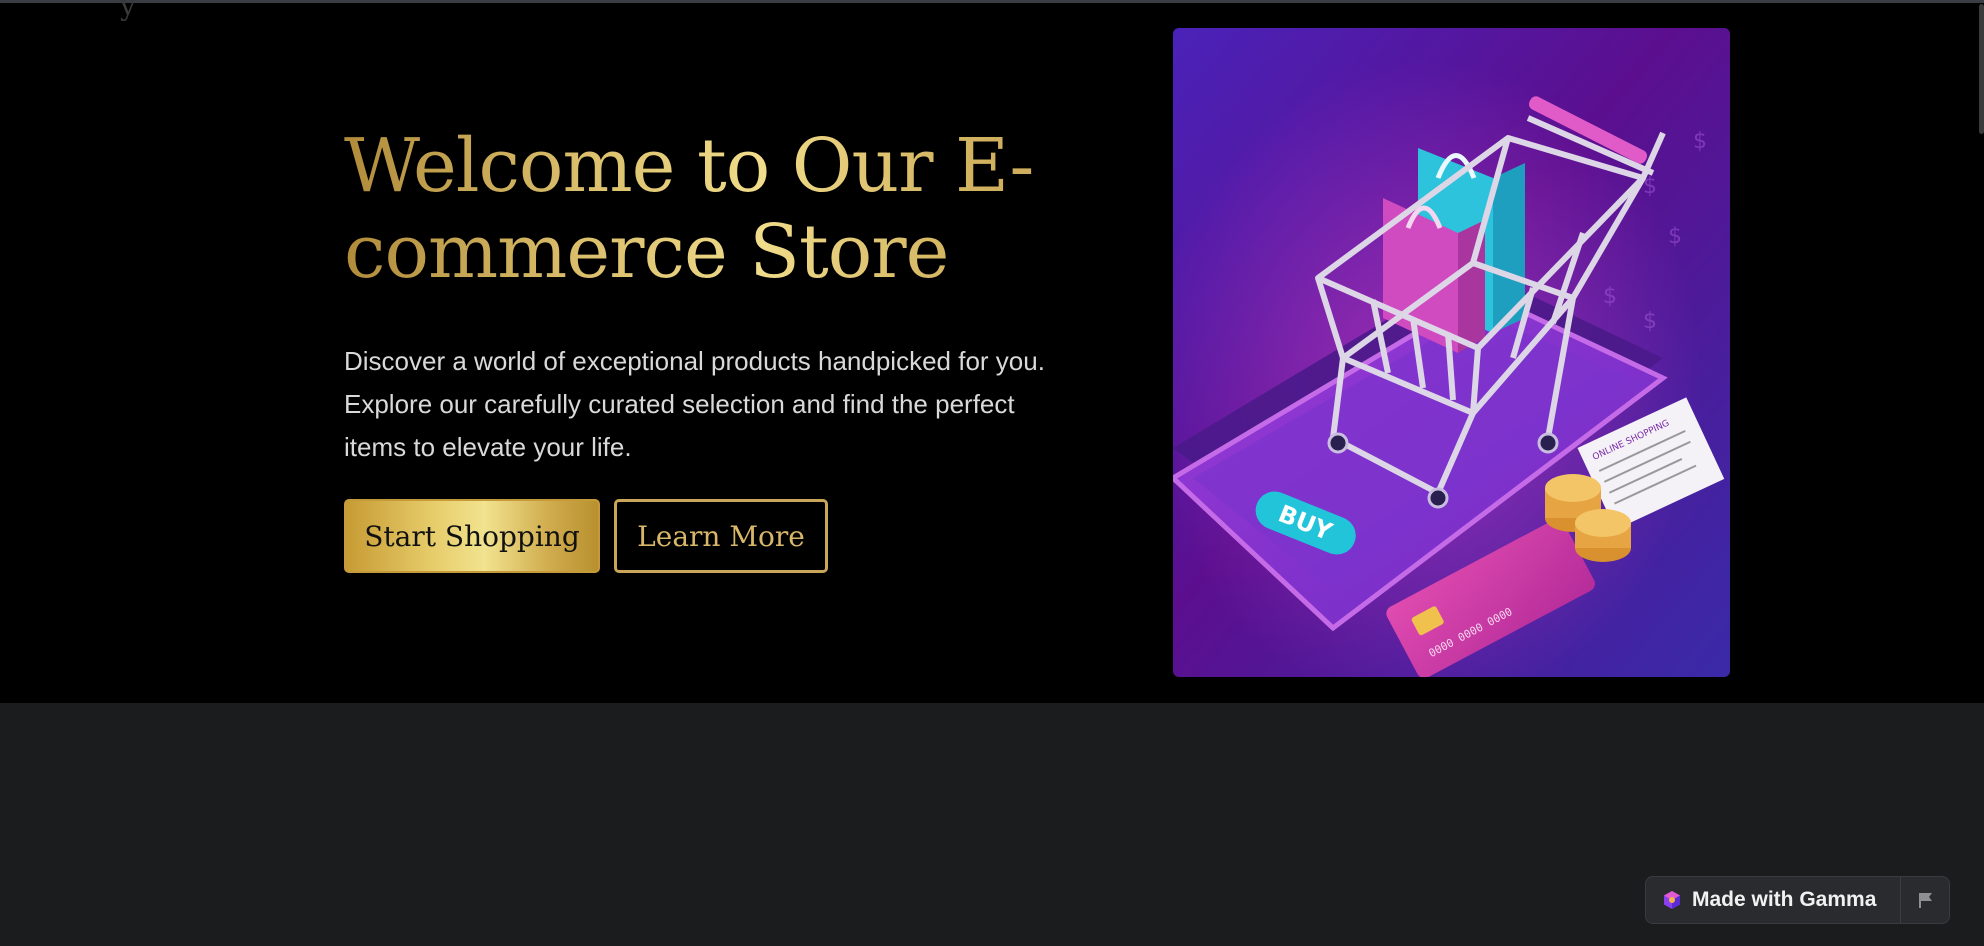 Image resolution: width=1984 pixels, height=946 pixels. I want to click on badge-label: Made with Gamma, so click(1784, 899).